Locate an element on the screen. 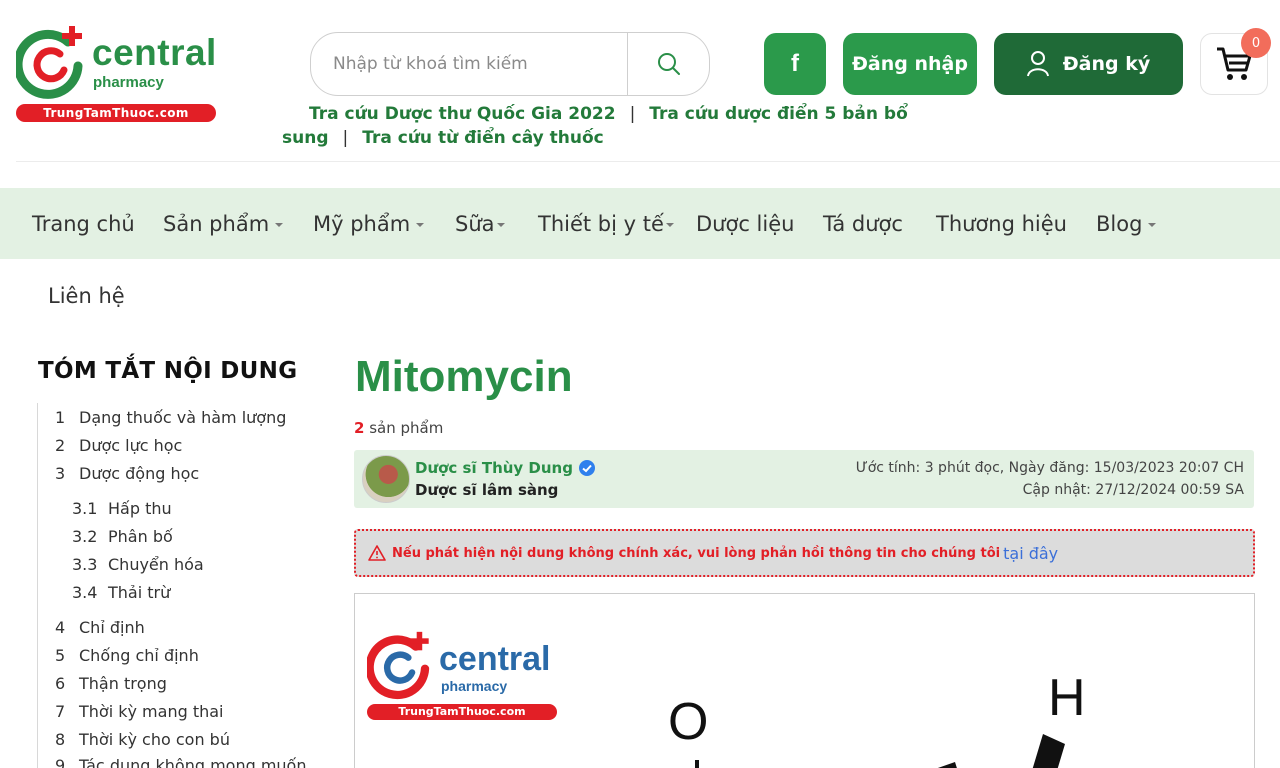 The image size is (1280, 768). search-input is located at coordinates (469, 64).